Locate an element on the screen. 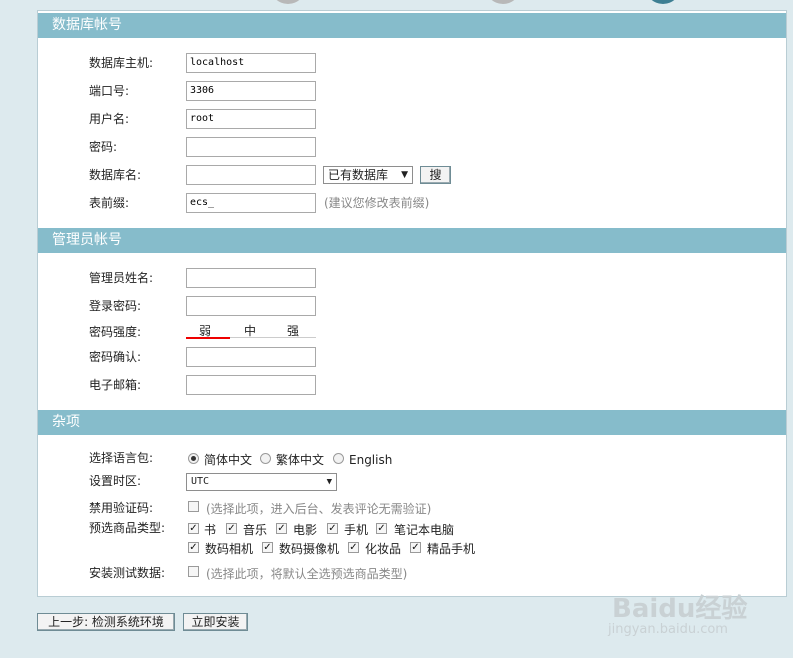  goods-checkbox-camcorder: ✓ is located at coordinates (267, 547).